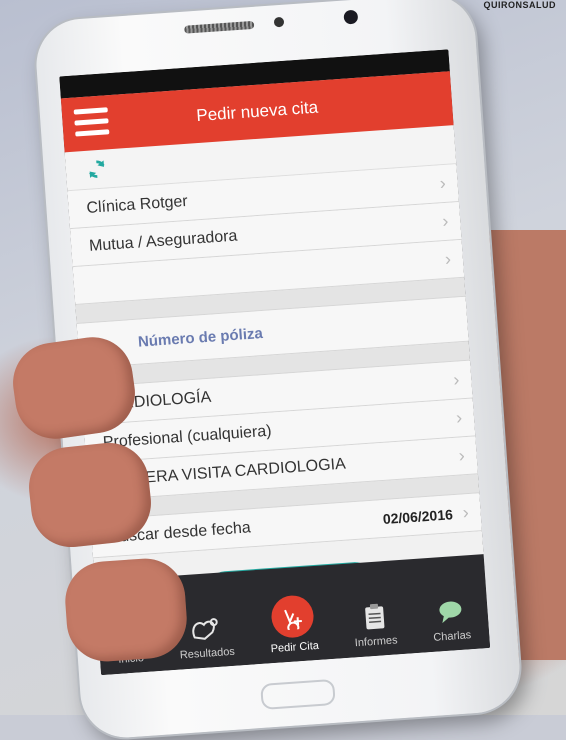 The image size is (566, 740). Describe the element at coordinates (137, 204) in the screenshot. I see `clinic-value: Clínica Rotger` at that location.